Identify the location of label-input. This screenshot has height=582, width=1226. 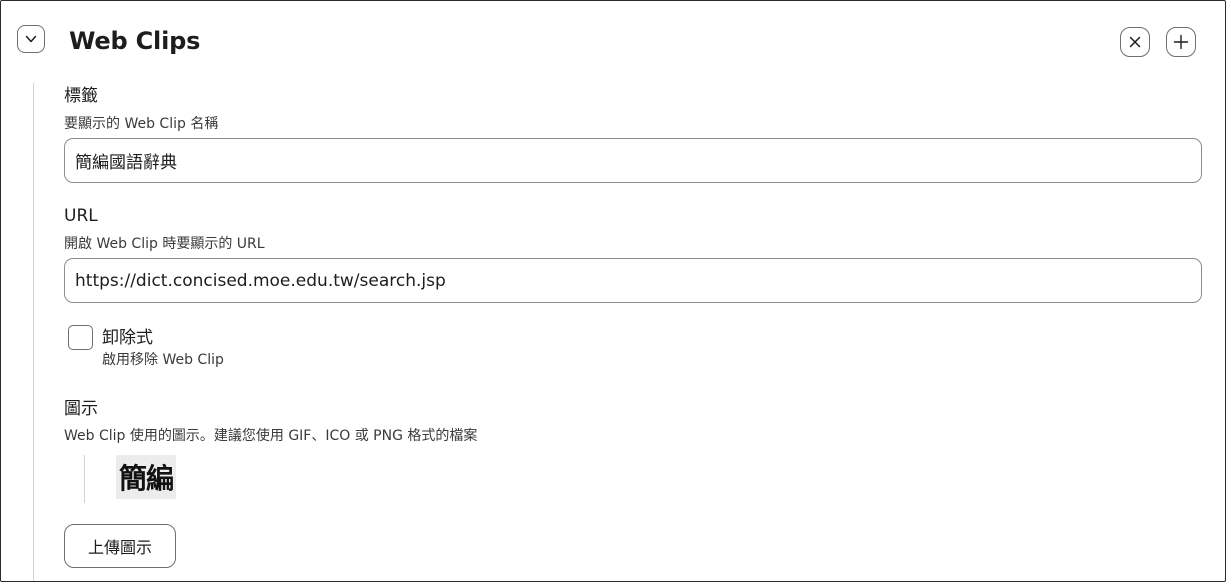
(633, 160).